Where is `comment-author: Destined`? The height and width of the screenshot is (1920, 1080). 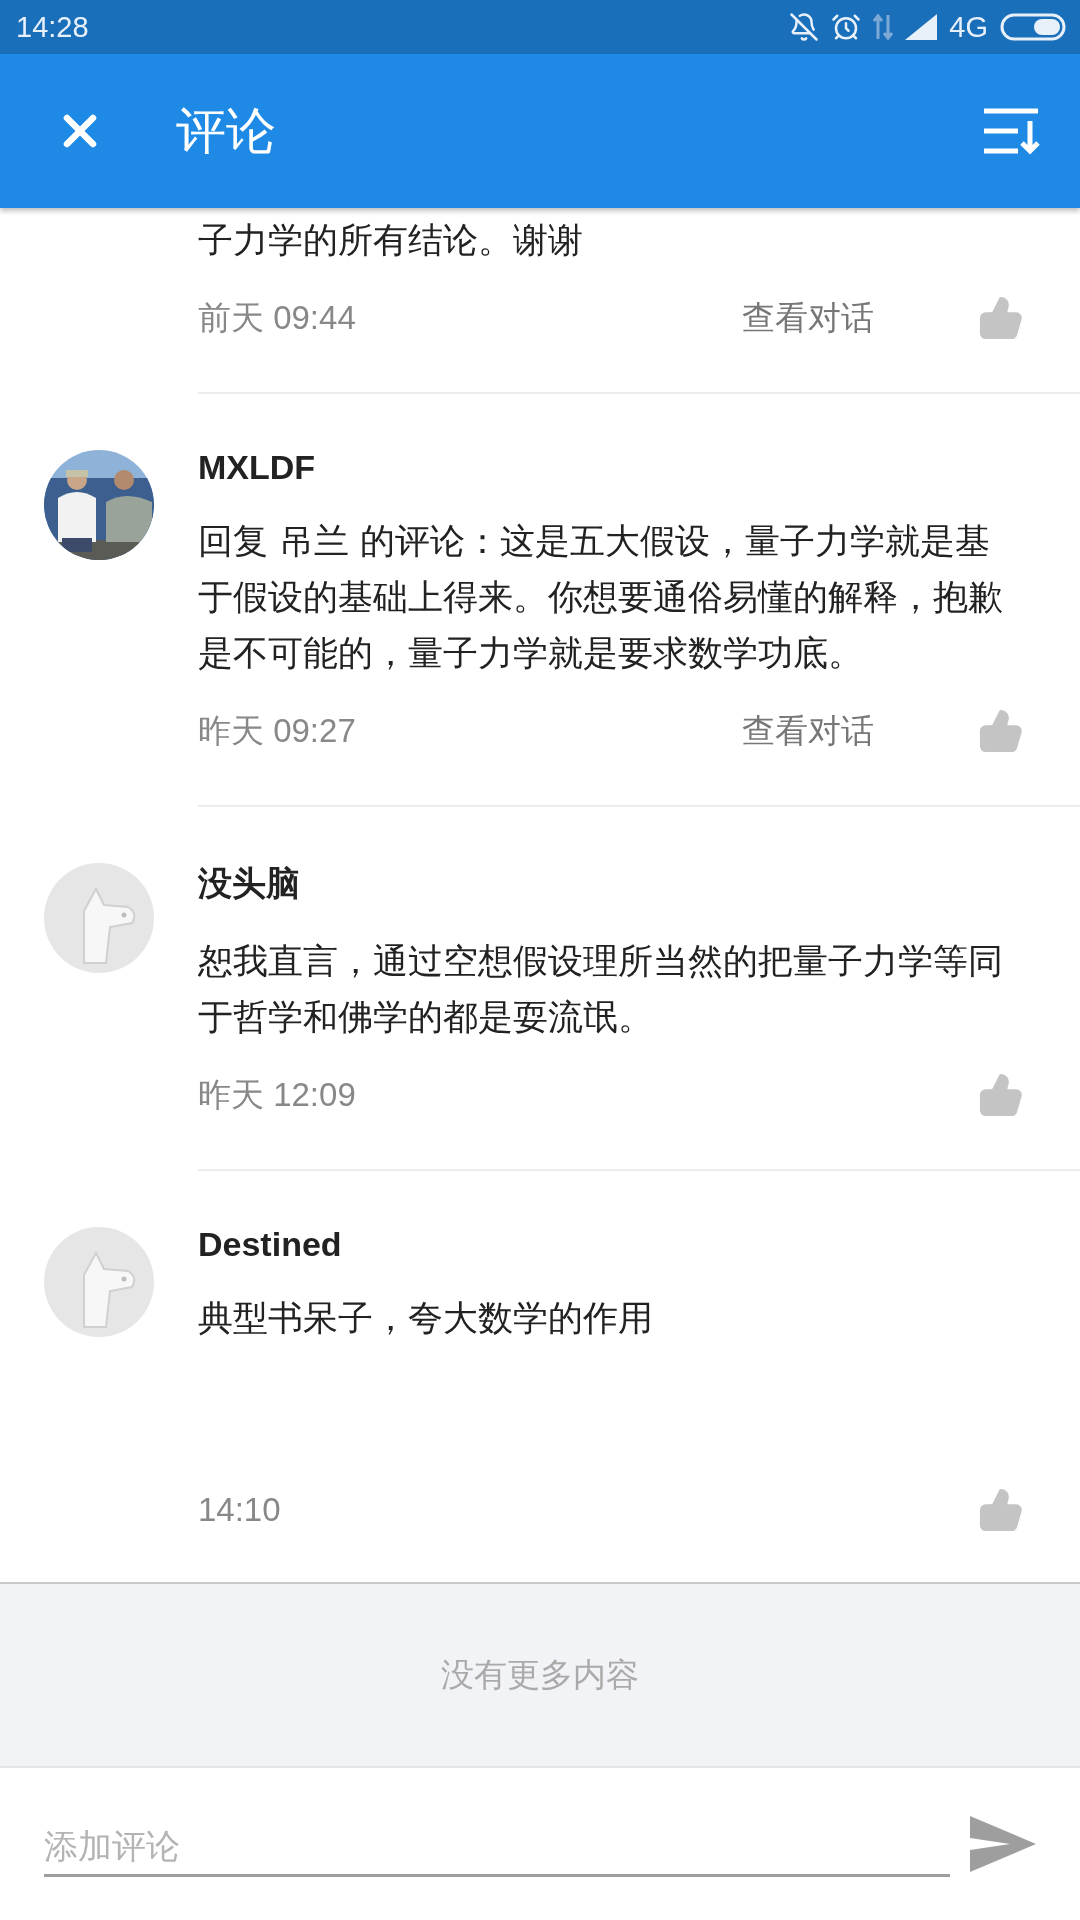 comment-author: Destined is located at coordinates (270, 1244).